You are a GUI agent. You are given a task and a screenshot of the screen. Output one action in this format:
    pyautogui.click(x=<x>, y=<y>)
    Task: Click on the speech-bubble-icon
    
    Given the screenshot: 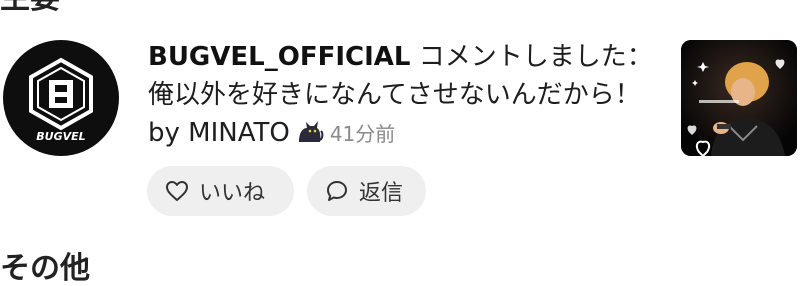 What is the action you would take?
    pyautogui.click(x=337, y=191)
    